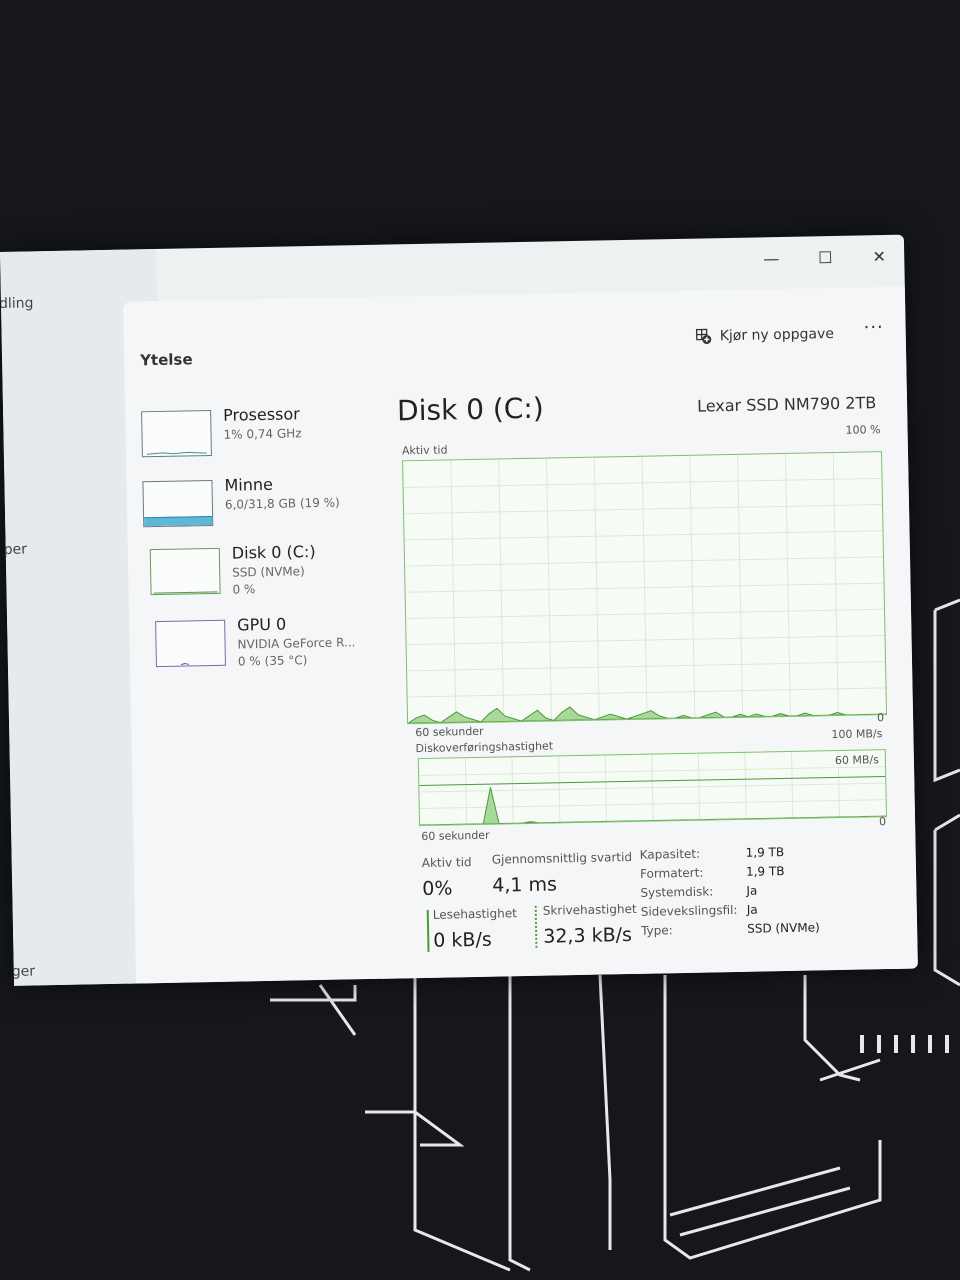  I want to click on sidebar-item-detail: 1% 0,74 GHz, so click(262, 434).